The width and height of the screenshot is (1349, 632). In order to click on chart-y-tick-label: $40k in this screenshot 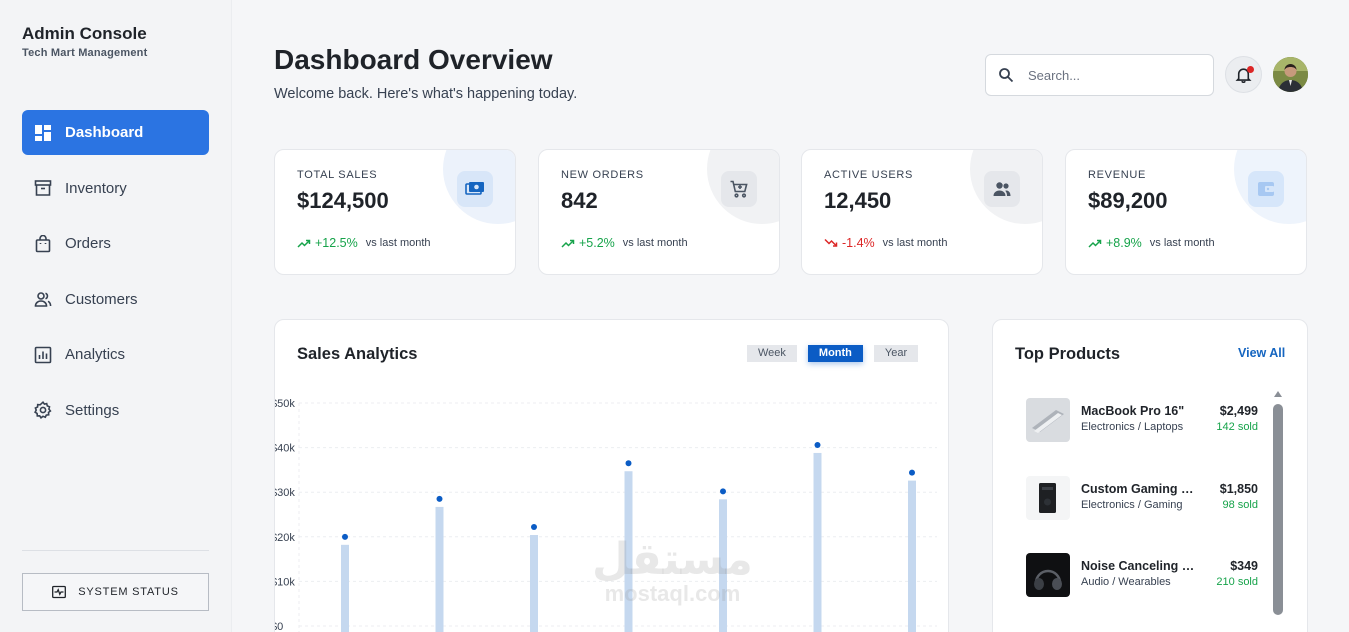, I will do `click(285, 449)`.